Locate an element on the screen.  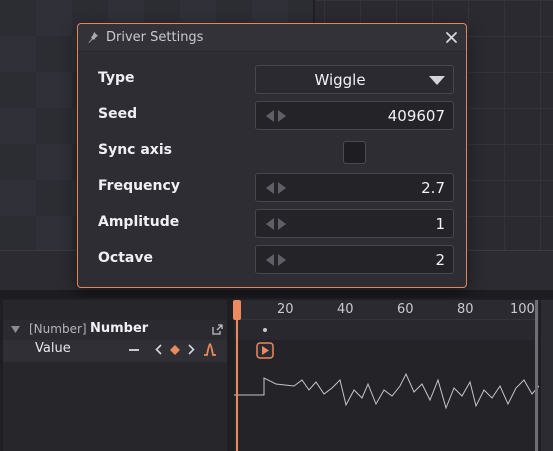
next-keyframe-icon is located at coordinates (191, 349).